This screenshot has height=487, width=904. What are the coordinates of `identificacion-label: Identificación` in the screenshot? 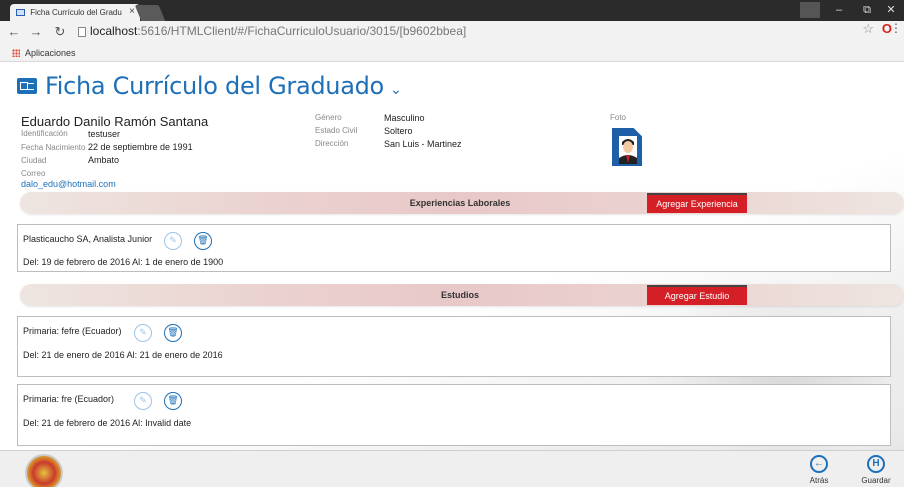 It's located at (44, 133).